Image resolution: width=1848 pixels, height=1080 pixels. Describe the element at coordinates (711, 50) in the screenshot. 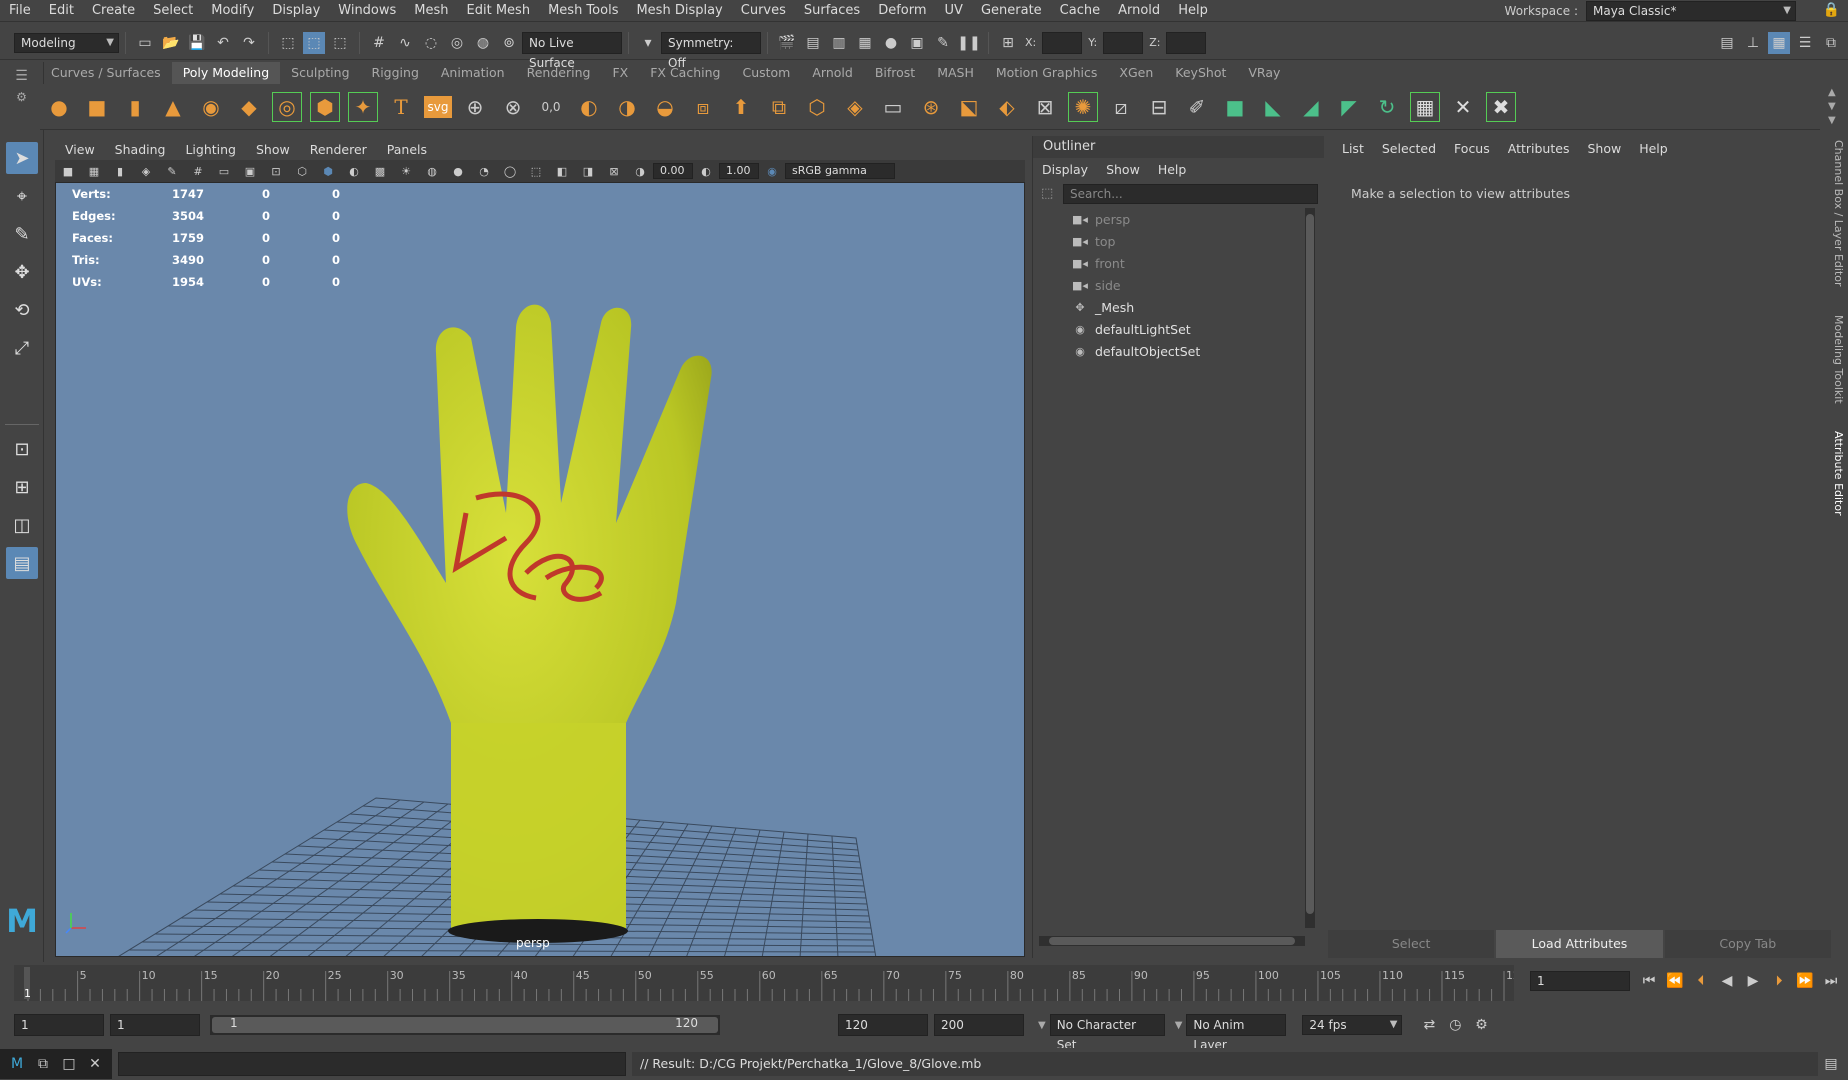

I see `symmetry-field: Symmetry: Off` at that location.